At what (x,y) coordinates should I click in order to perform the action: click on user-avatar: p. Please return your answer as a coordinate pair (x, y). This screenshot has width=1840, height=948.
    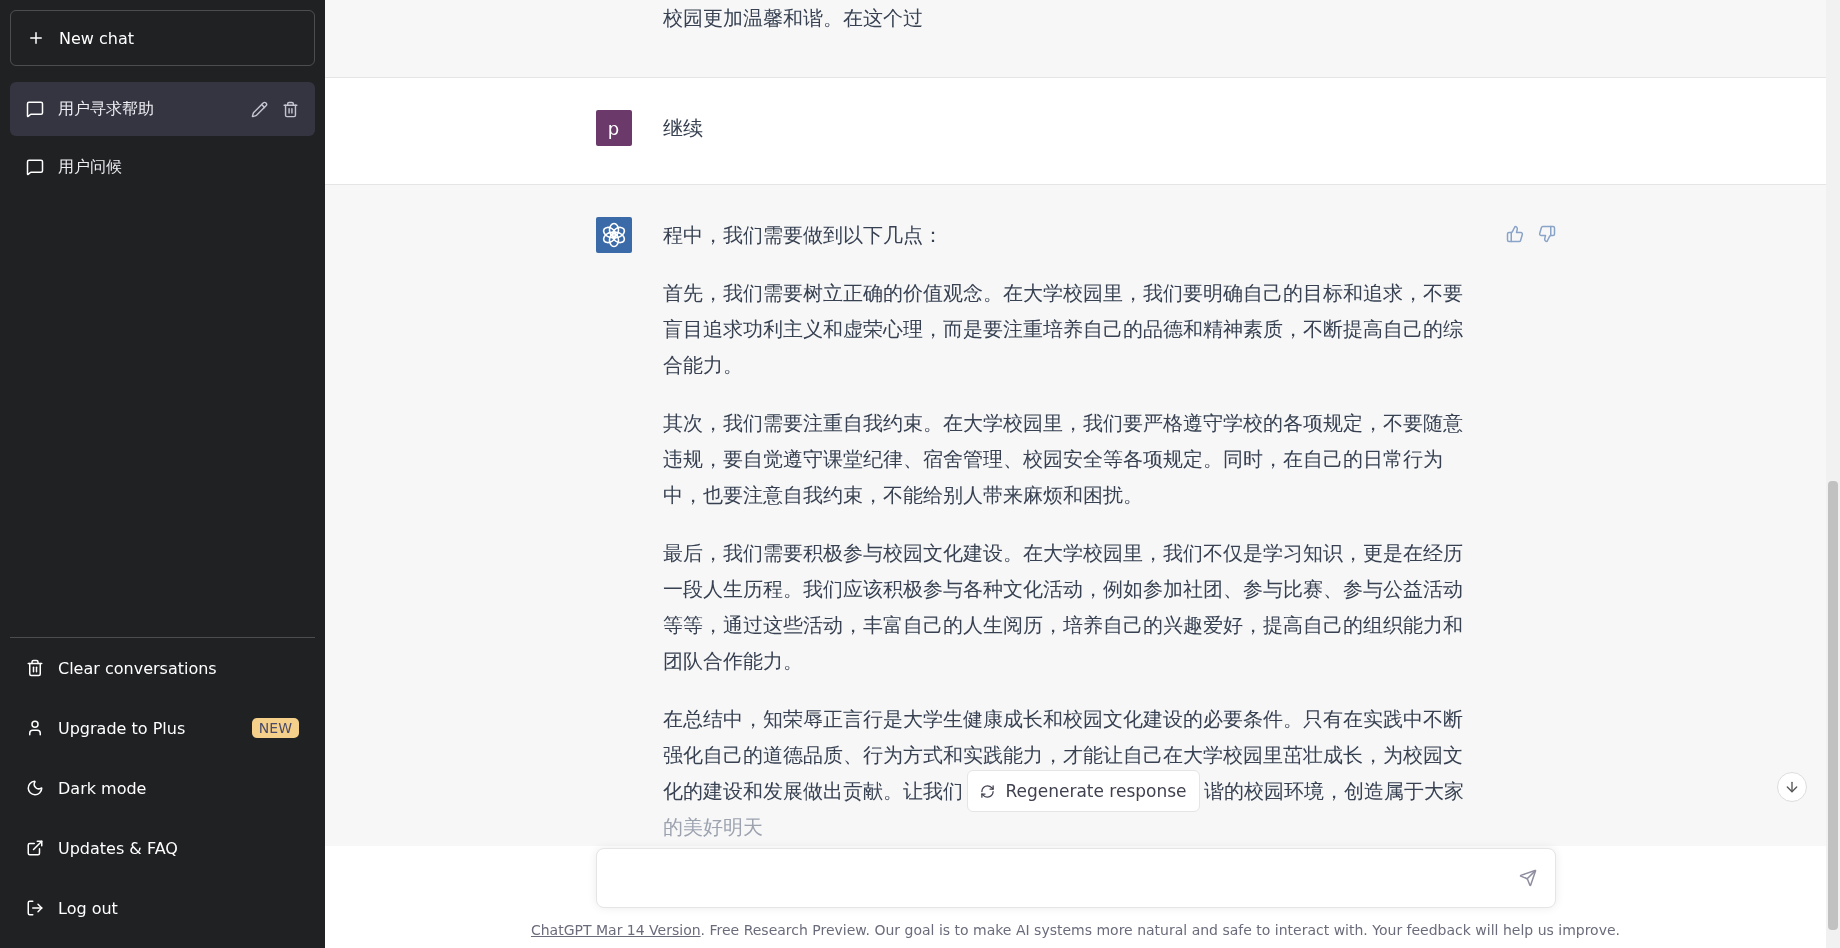
    Looking at the image, I should click on (613, 128).